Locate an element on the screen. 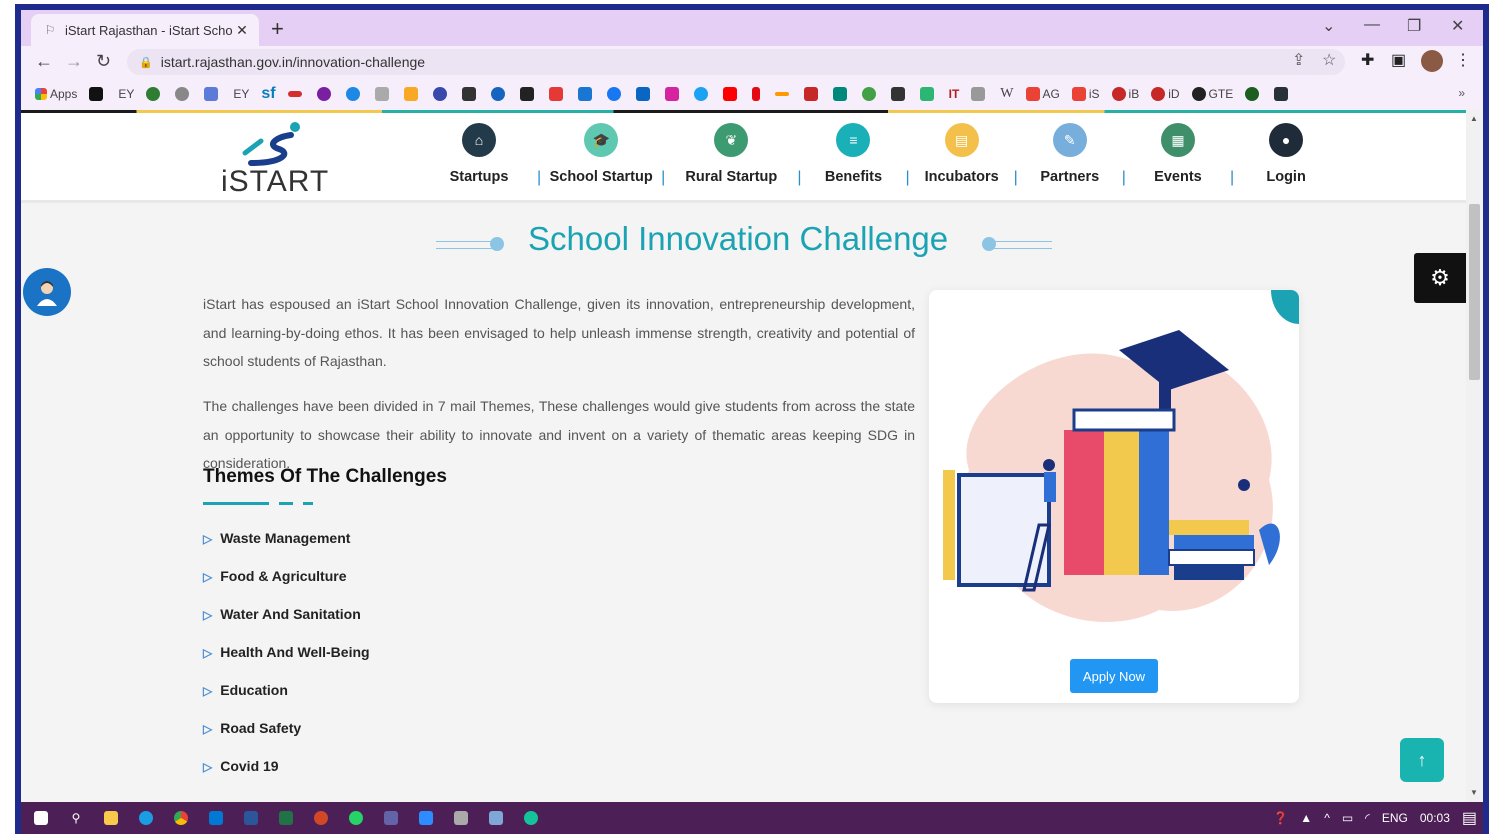  settings-button: ⚙ is located at coordinates (1440, 278).